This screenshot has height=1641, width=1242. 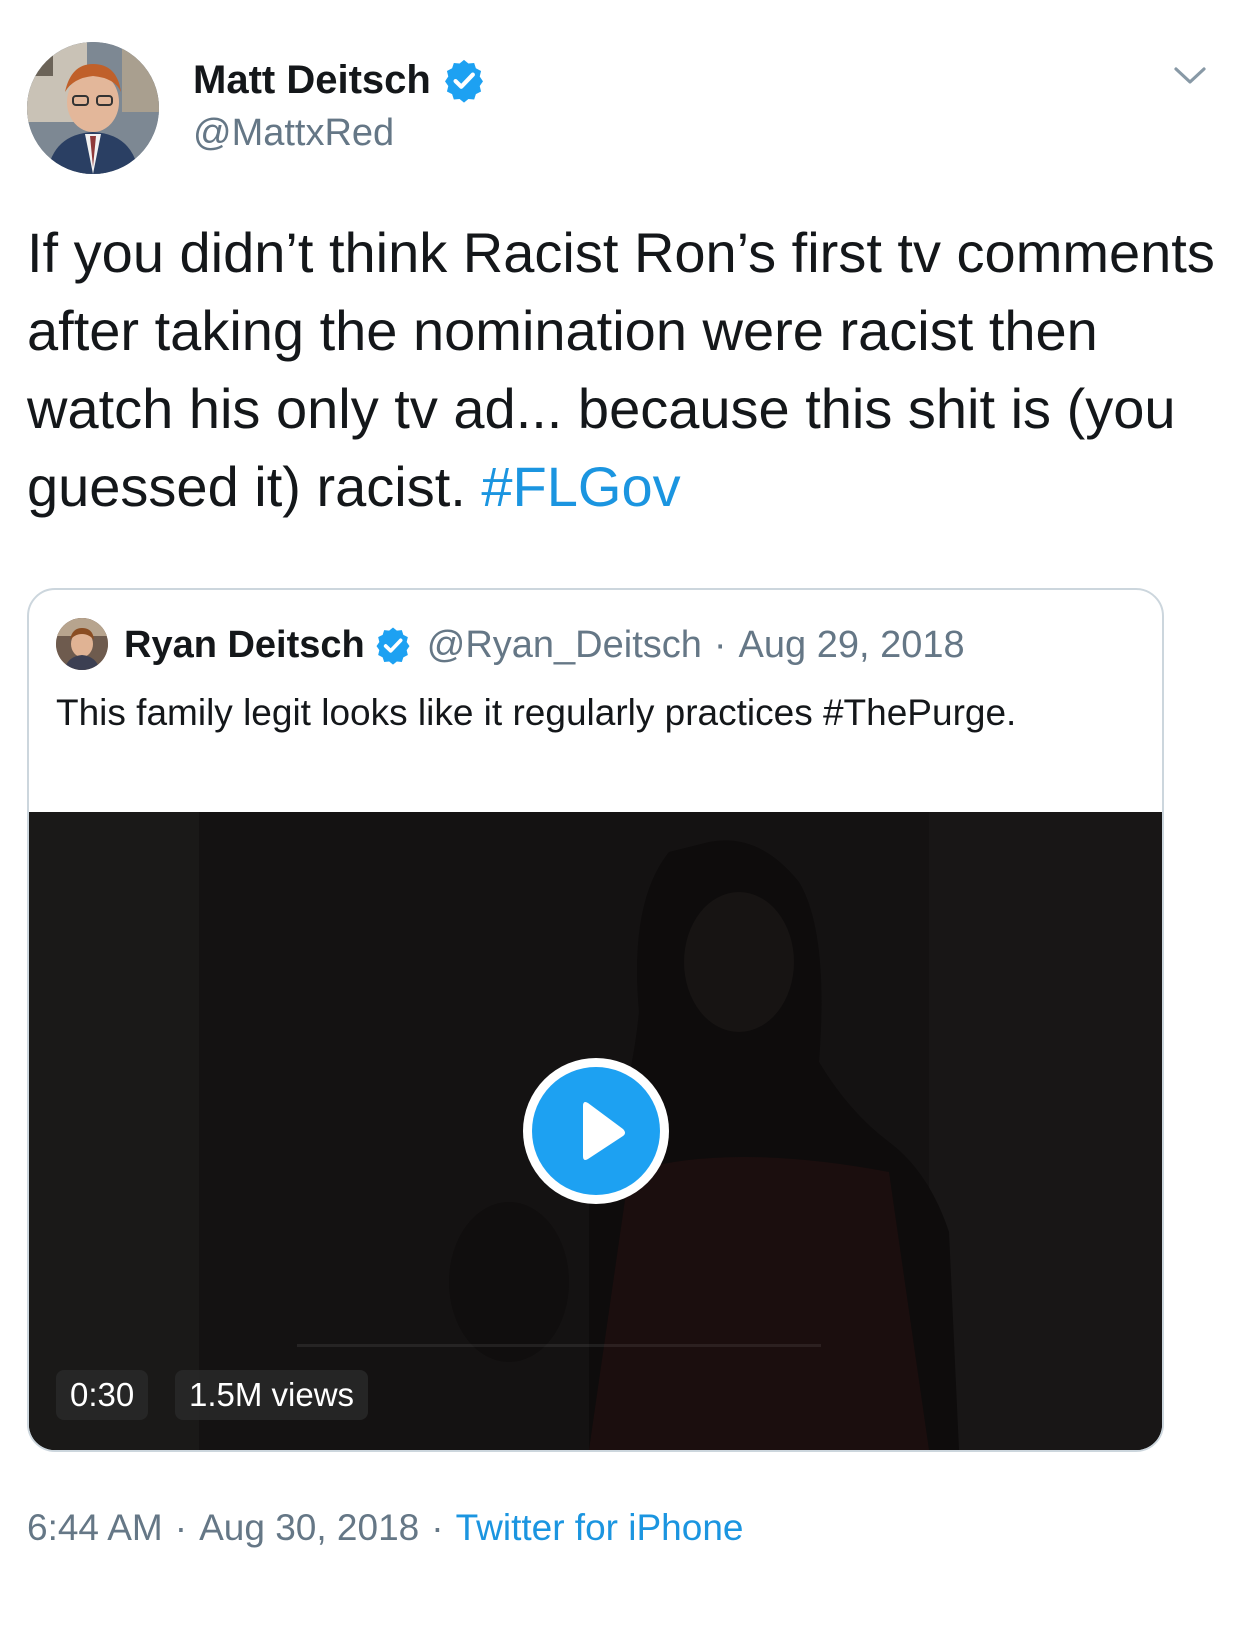 What do you see at coordinates (564, 645) in the screenshot?
I see `quoted-author-handle: @Ryan_Deitsch` at bounding box center [564, 645].